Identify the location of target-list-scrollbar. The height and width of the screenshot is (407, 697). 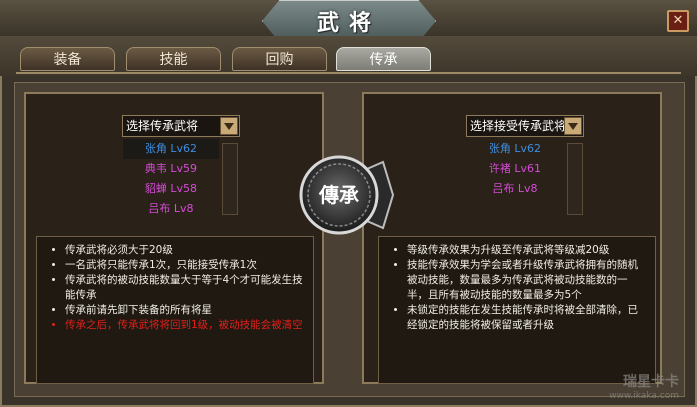
(575, 179).